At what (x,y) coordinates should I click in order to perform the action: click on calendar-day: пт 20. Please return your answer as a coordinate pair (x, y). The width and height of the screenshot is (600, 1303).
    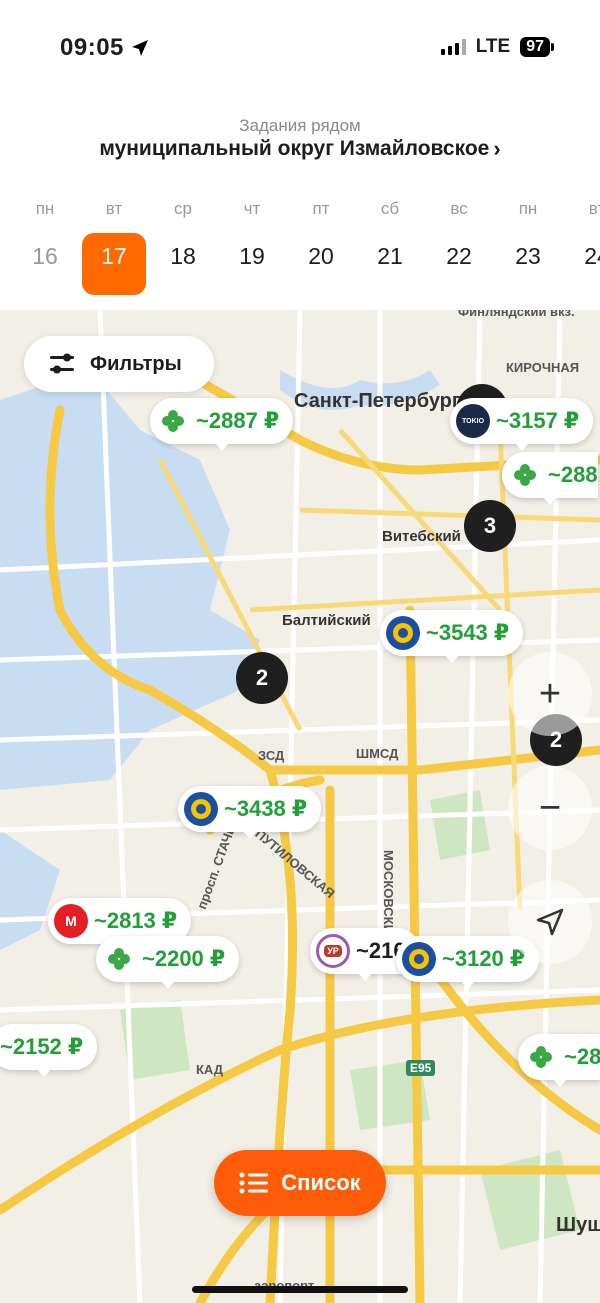
    Looking at the image, I should click on (321, 245).